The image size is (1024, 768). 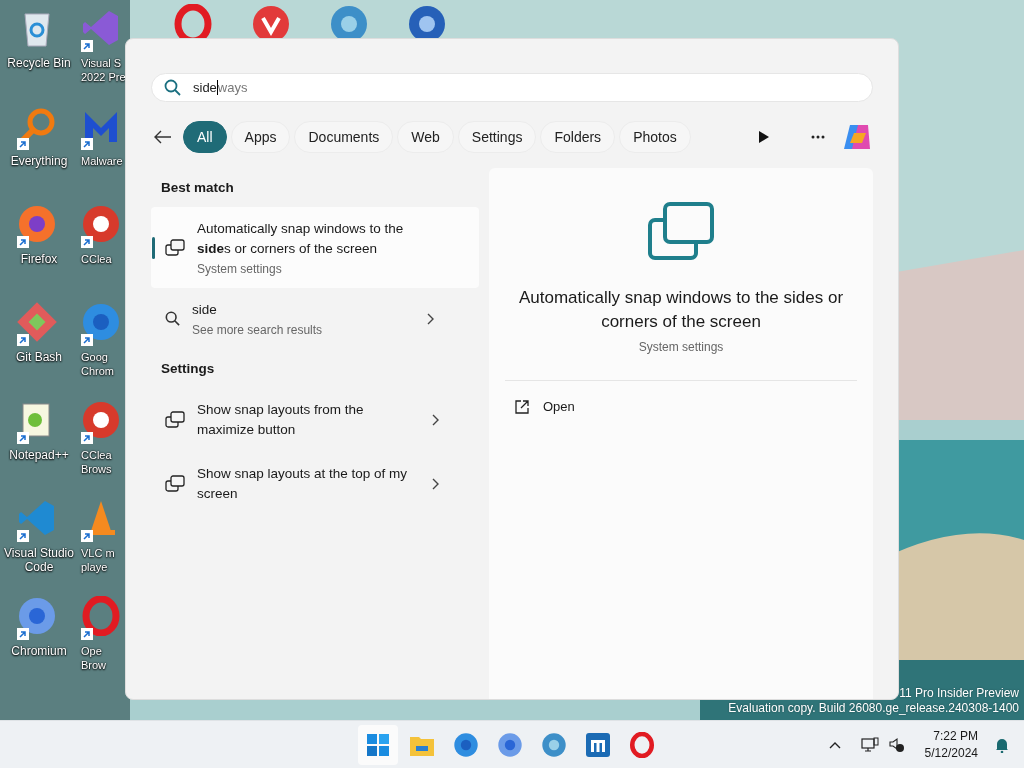 I want to click on copilot-icon, so click(x=857, y=137).